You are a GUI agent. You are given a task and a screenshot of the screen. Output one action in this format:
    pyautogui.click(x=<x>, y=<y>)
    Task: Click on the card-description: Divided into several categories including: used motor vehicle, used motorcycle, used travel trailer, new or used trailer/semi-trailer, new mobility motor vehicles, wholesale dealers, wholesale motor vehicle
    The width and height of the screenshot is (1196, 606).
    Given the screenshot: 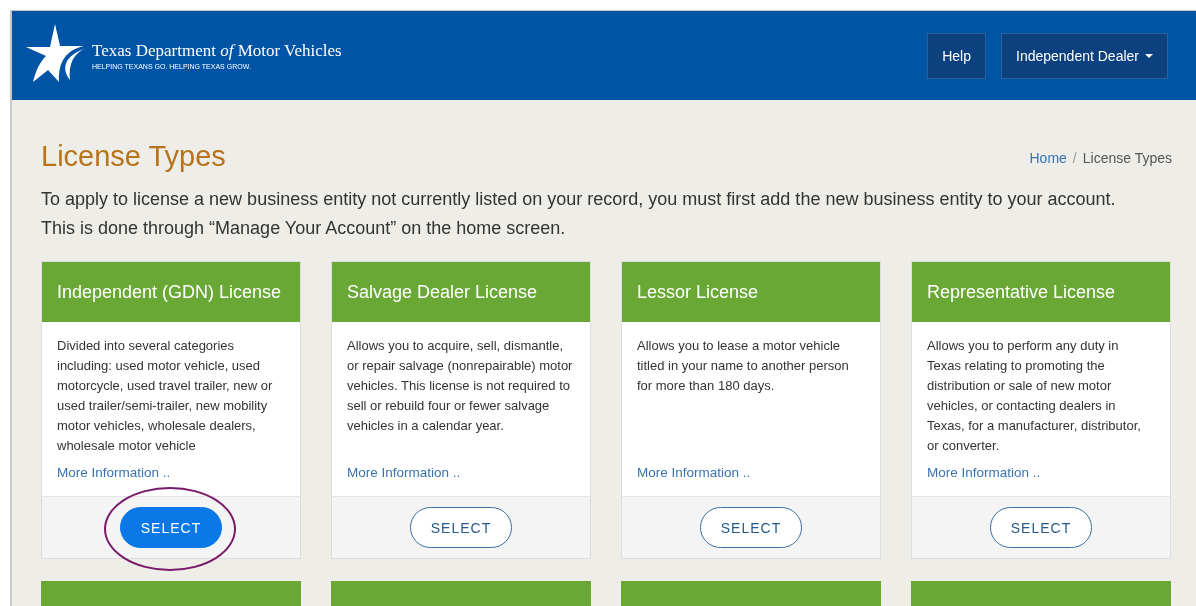 What is the action you would take?
    pyautogui.click(x=165, y=396)
    